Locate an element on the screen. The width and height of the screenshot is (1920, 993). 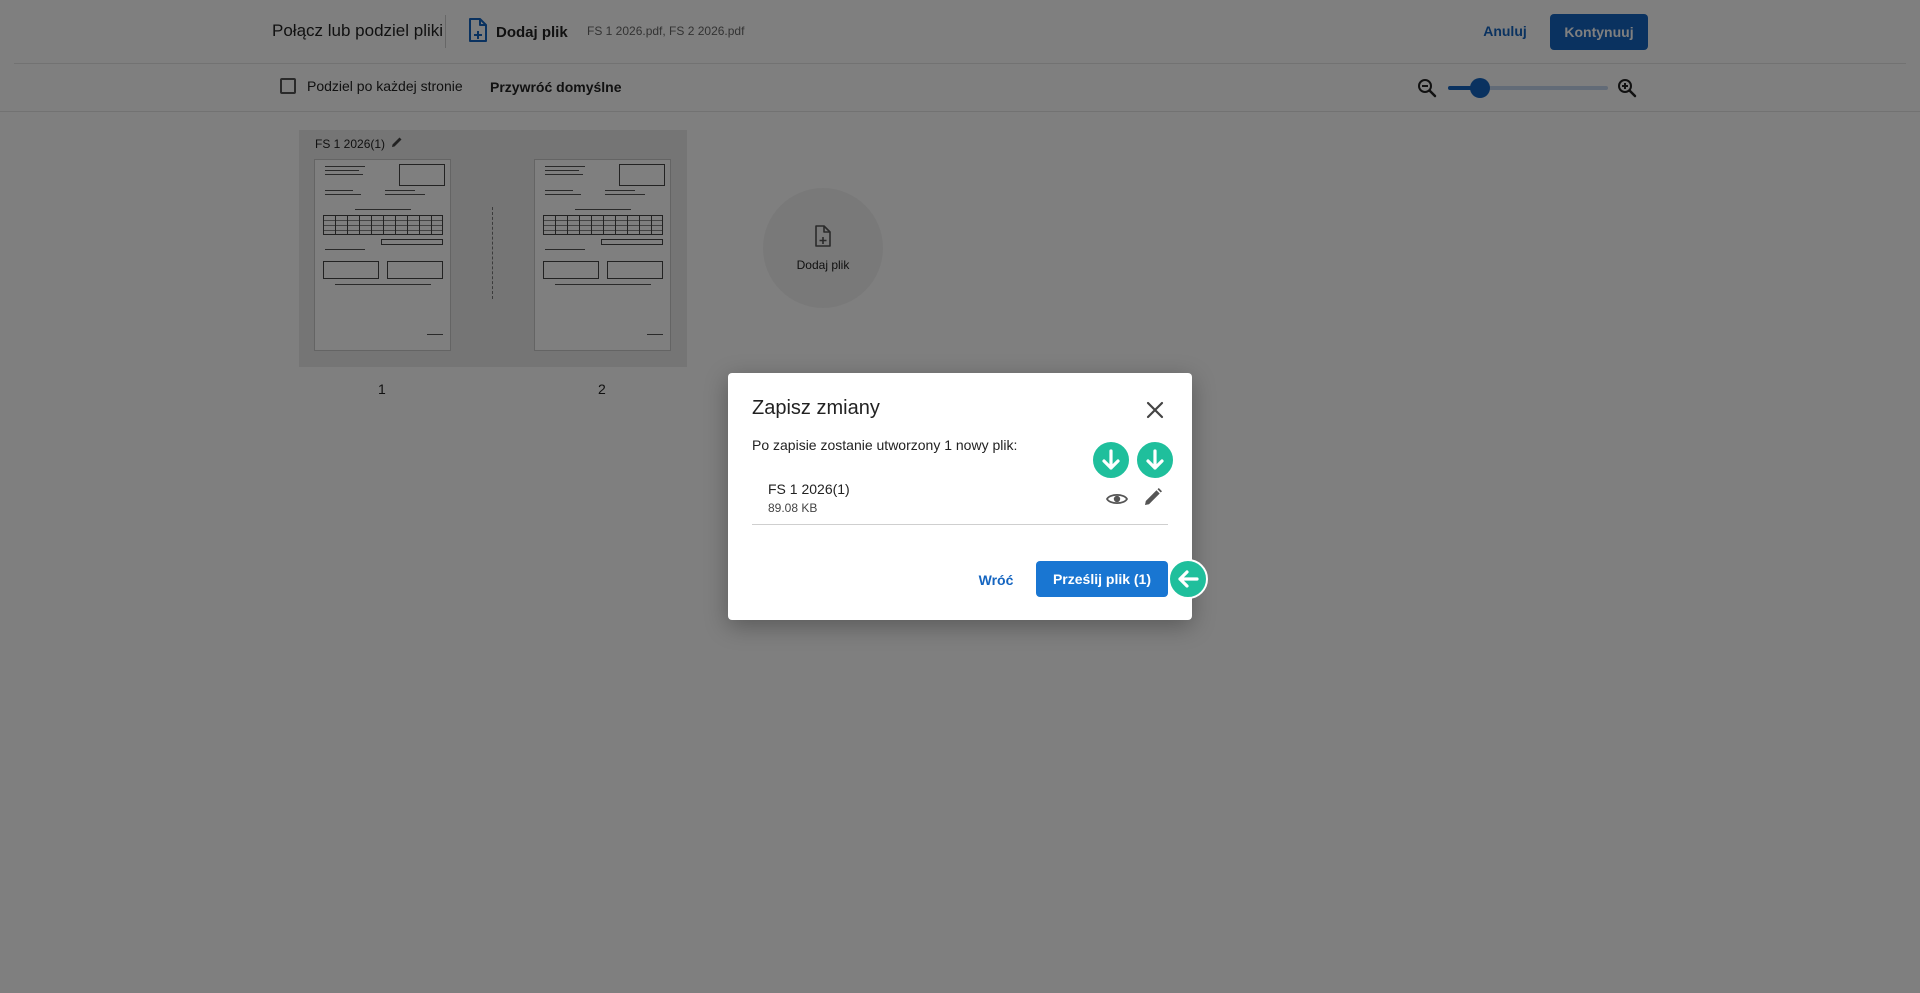
file-name: FS 1 2026(1) is located at coordinates (809, 489).